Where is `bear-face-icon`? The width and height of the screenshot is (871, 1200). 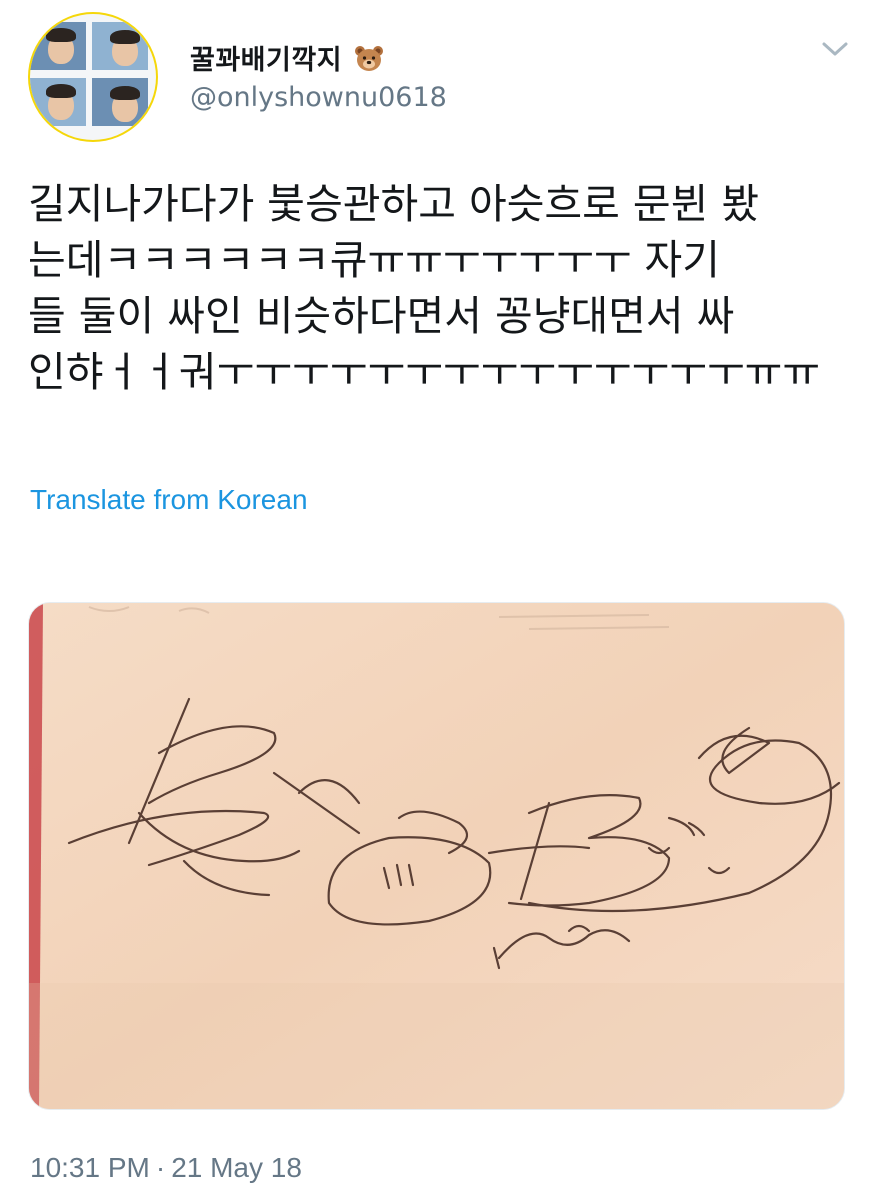 bear-face-icon is located at coordinates (369, 61).